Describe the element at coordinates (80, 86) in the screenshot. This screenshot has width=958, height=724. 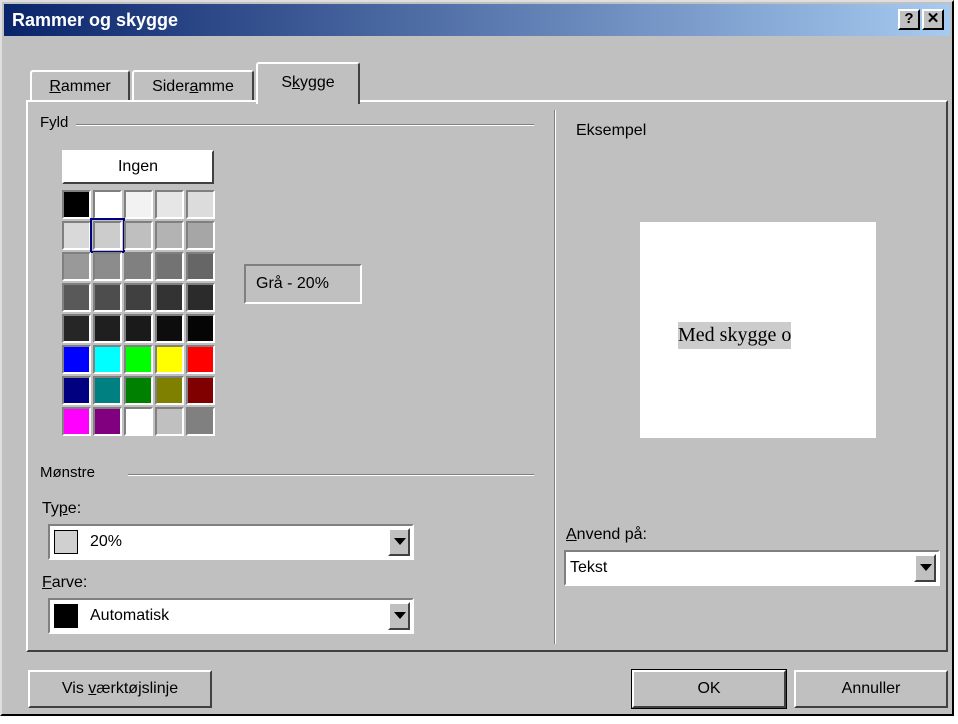
I see `tab-borders: Rammer` at that location.